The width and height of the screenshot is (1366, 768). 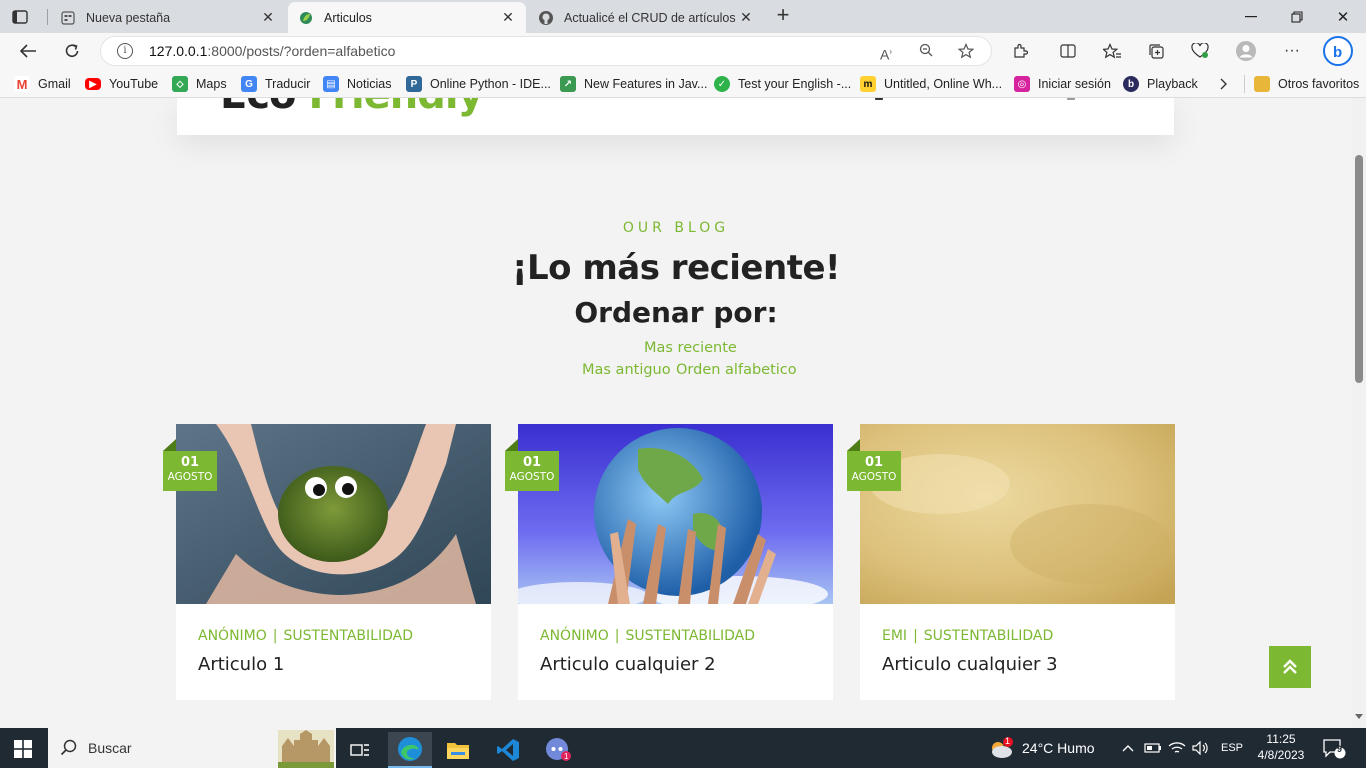 I want to click on zoom-icon, so click(x=926, y=52).